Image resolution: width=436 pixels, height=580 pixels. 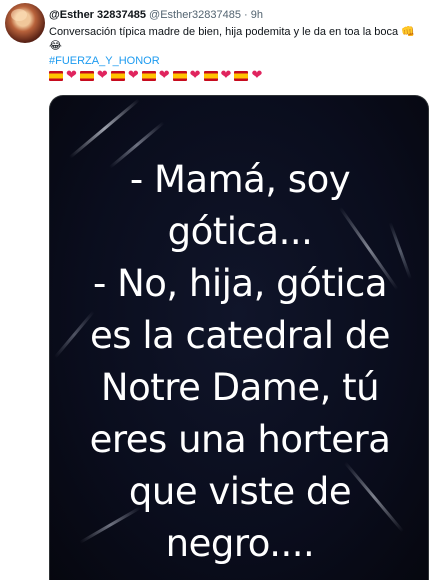 What do you see at coordinates (408, 31) in the screenshot?
I see `fist-emoji: 👊` at bounding box center [408, 31].